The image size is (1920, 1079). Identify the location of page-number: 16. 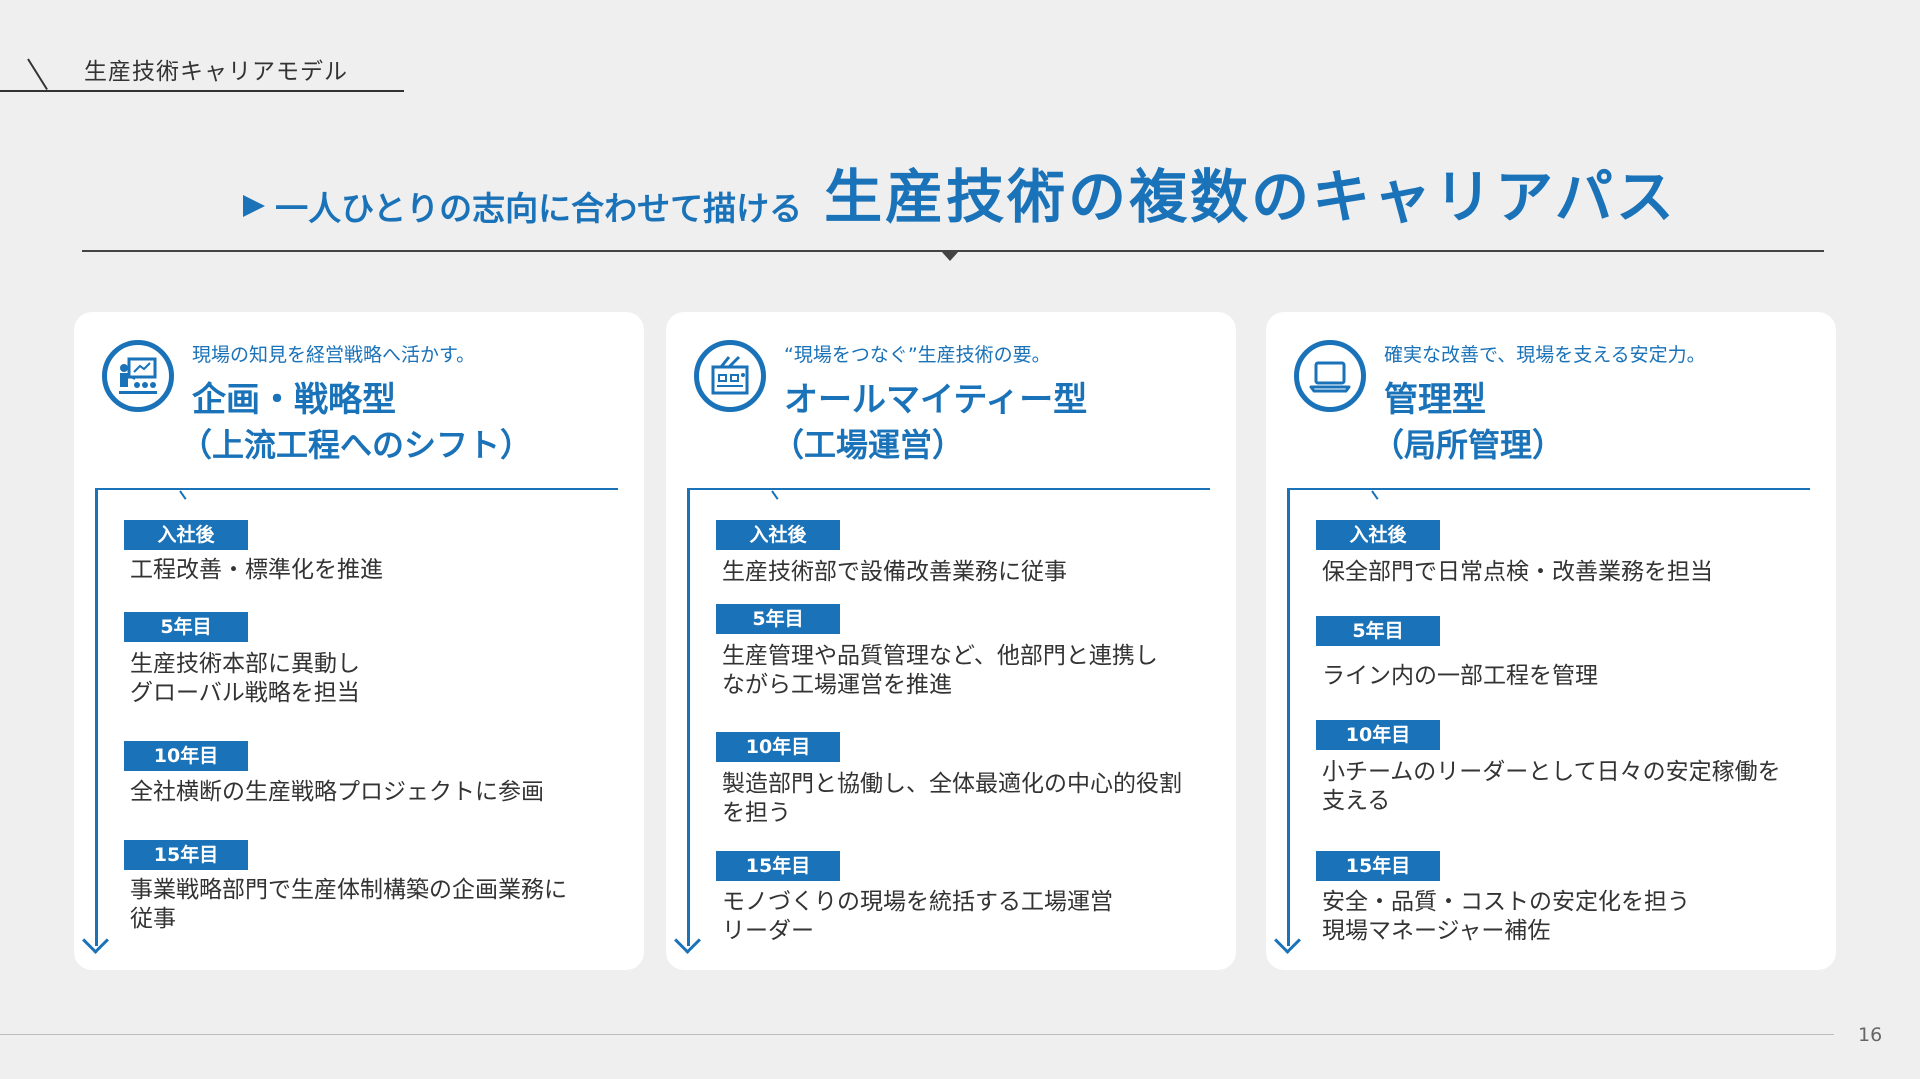
(1870, 1035).